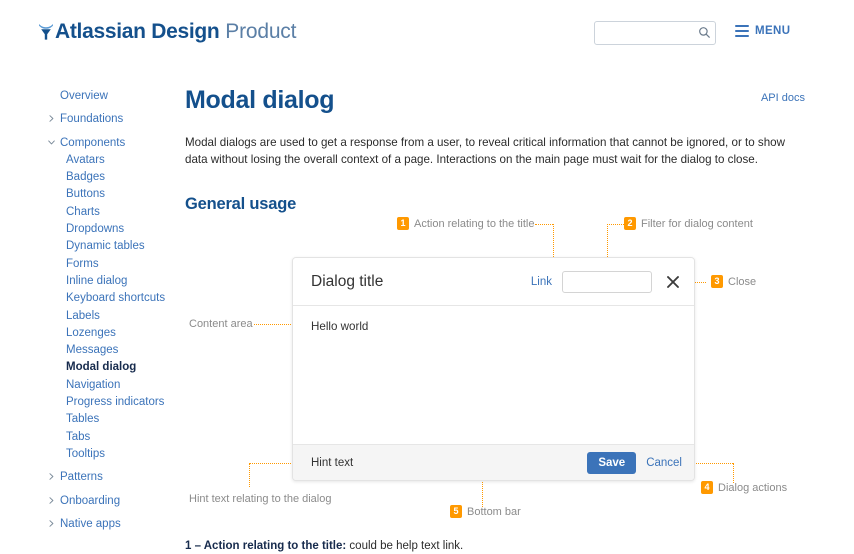  What do you see at coordinates (261, 31) in the screenshot?
I see `logo-text-light: Product` at bounding box center [261, 31].